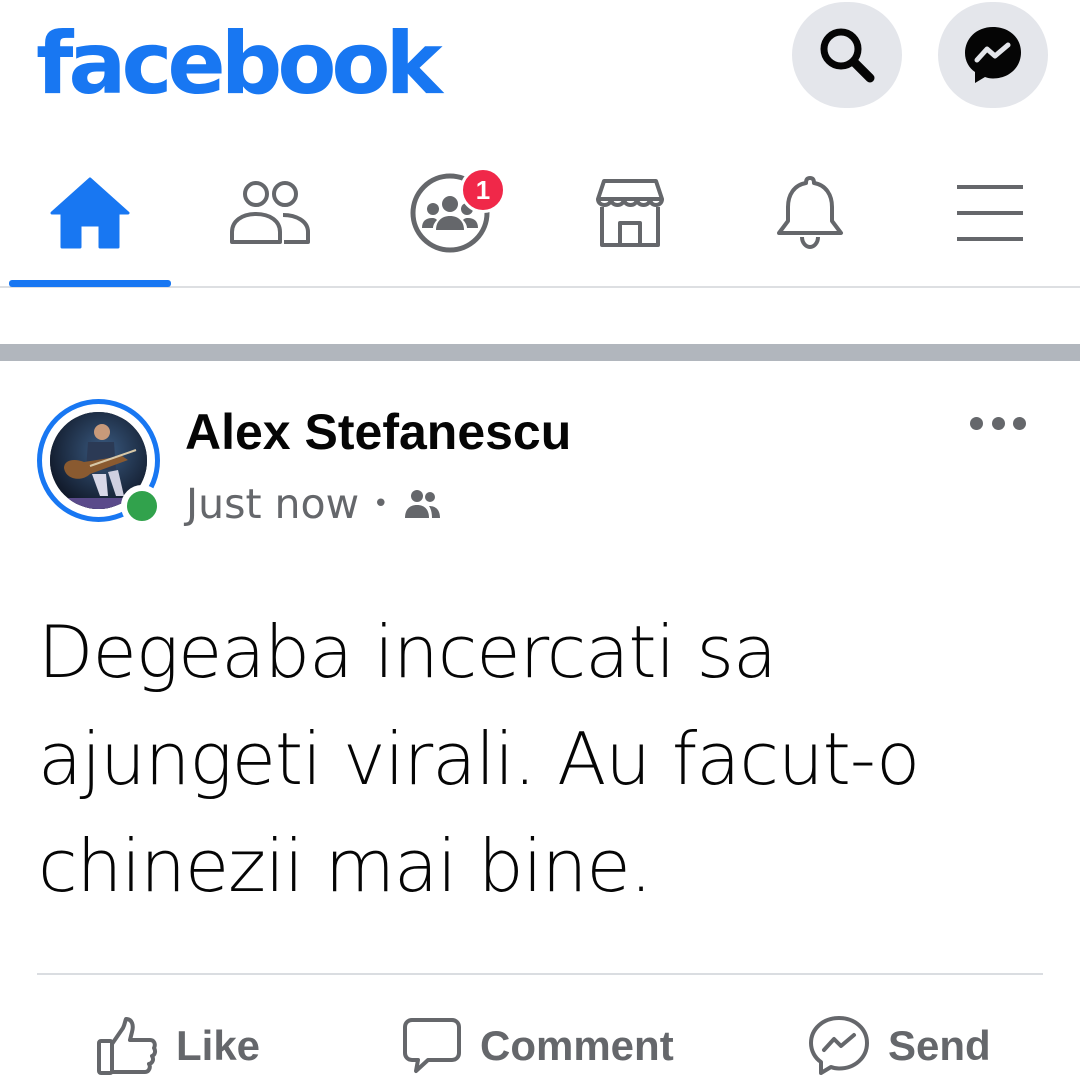 The width and height of the screenshot is (1080, 1088). I want to click on messenger-button, so click(993, 55).